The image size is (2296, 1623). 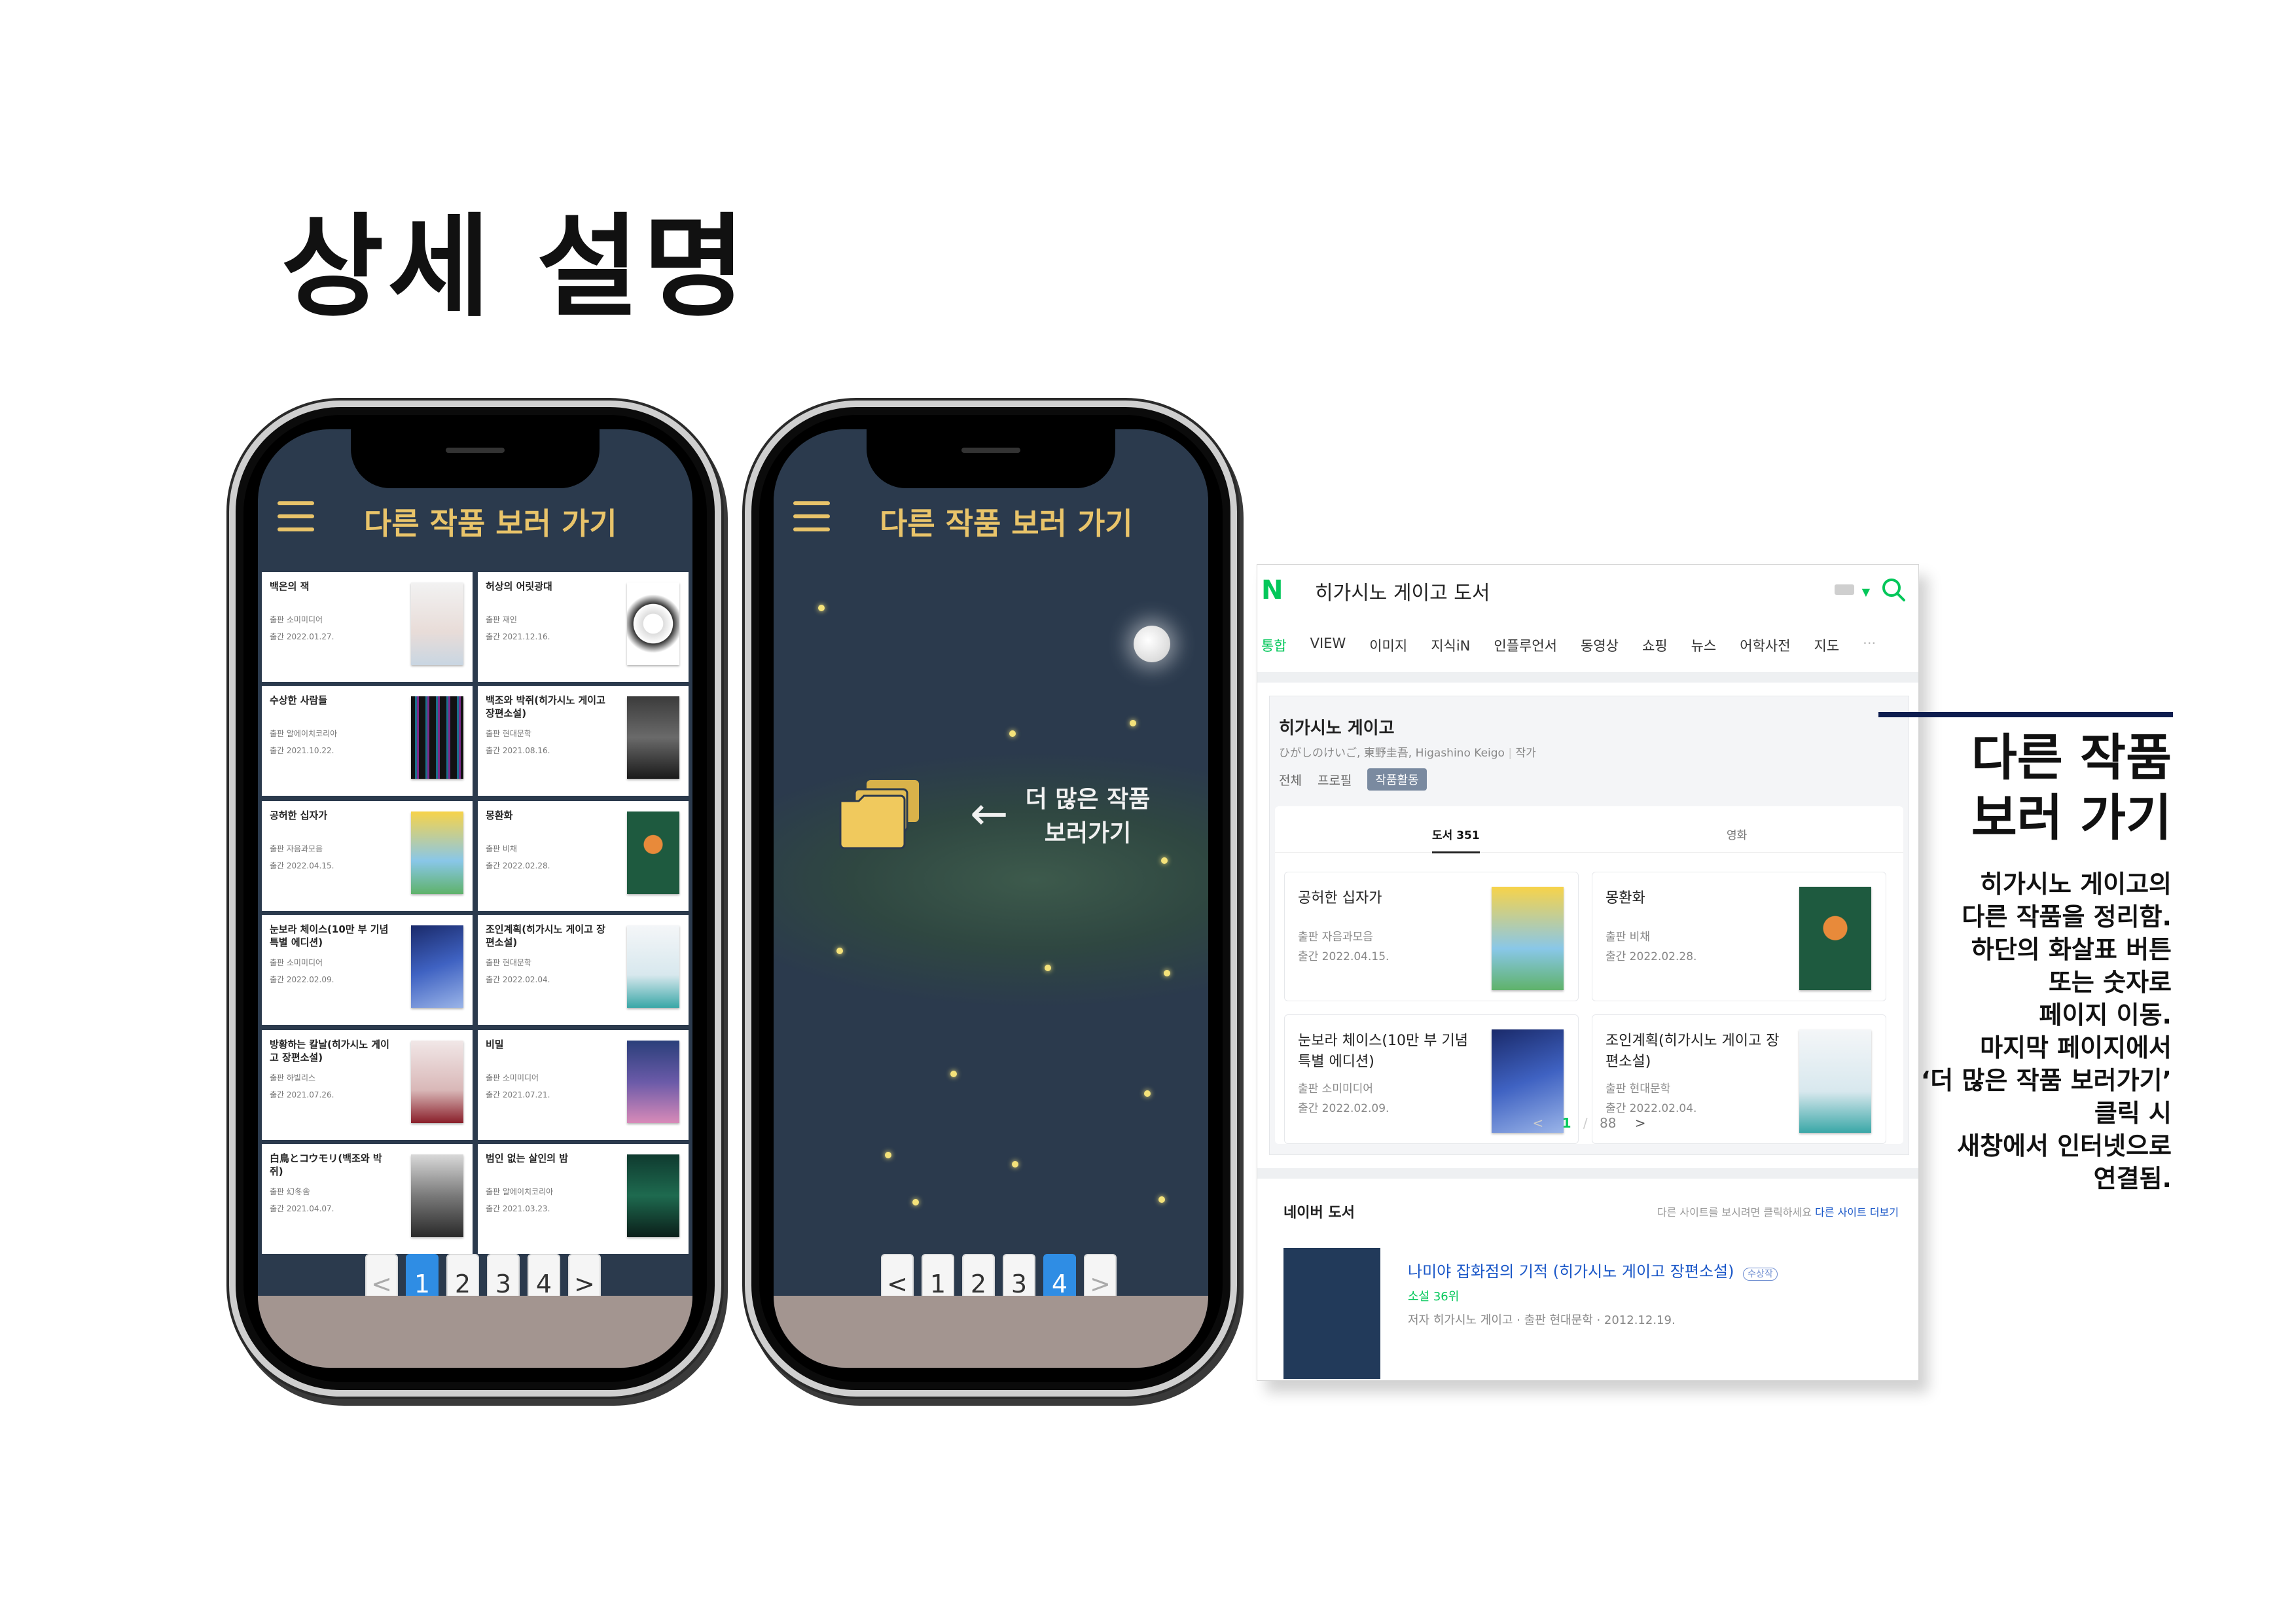 I want to click on phone-mockup-more-works: 다른 작품 보러 가기 ← 더 많은 작품 보러가기 < 1 2 3 4 >, so click(x=991, y=899).